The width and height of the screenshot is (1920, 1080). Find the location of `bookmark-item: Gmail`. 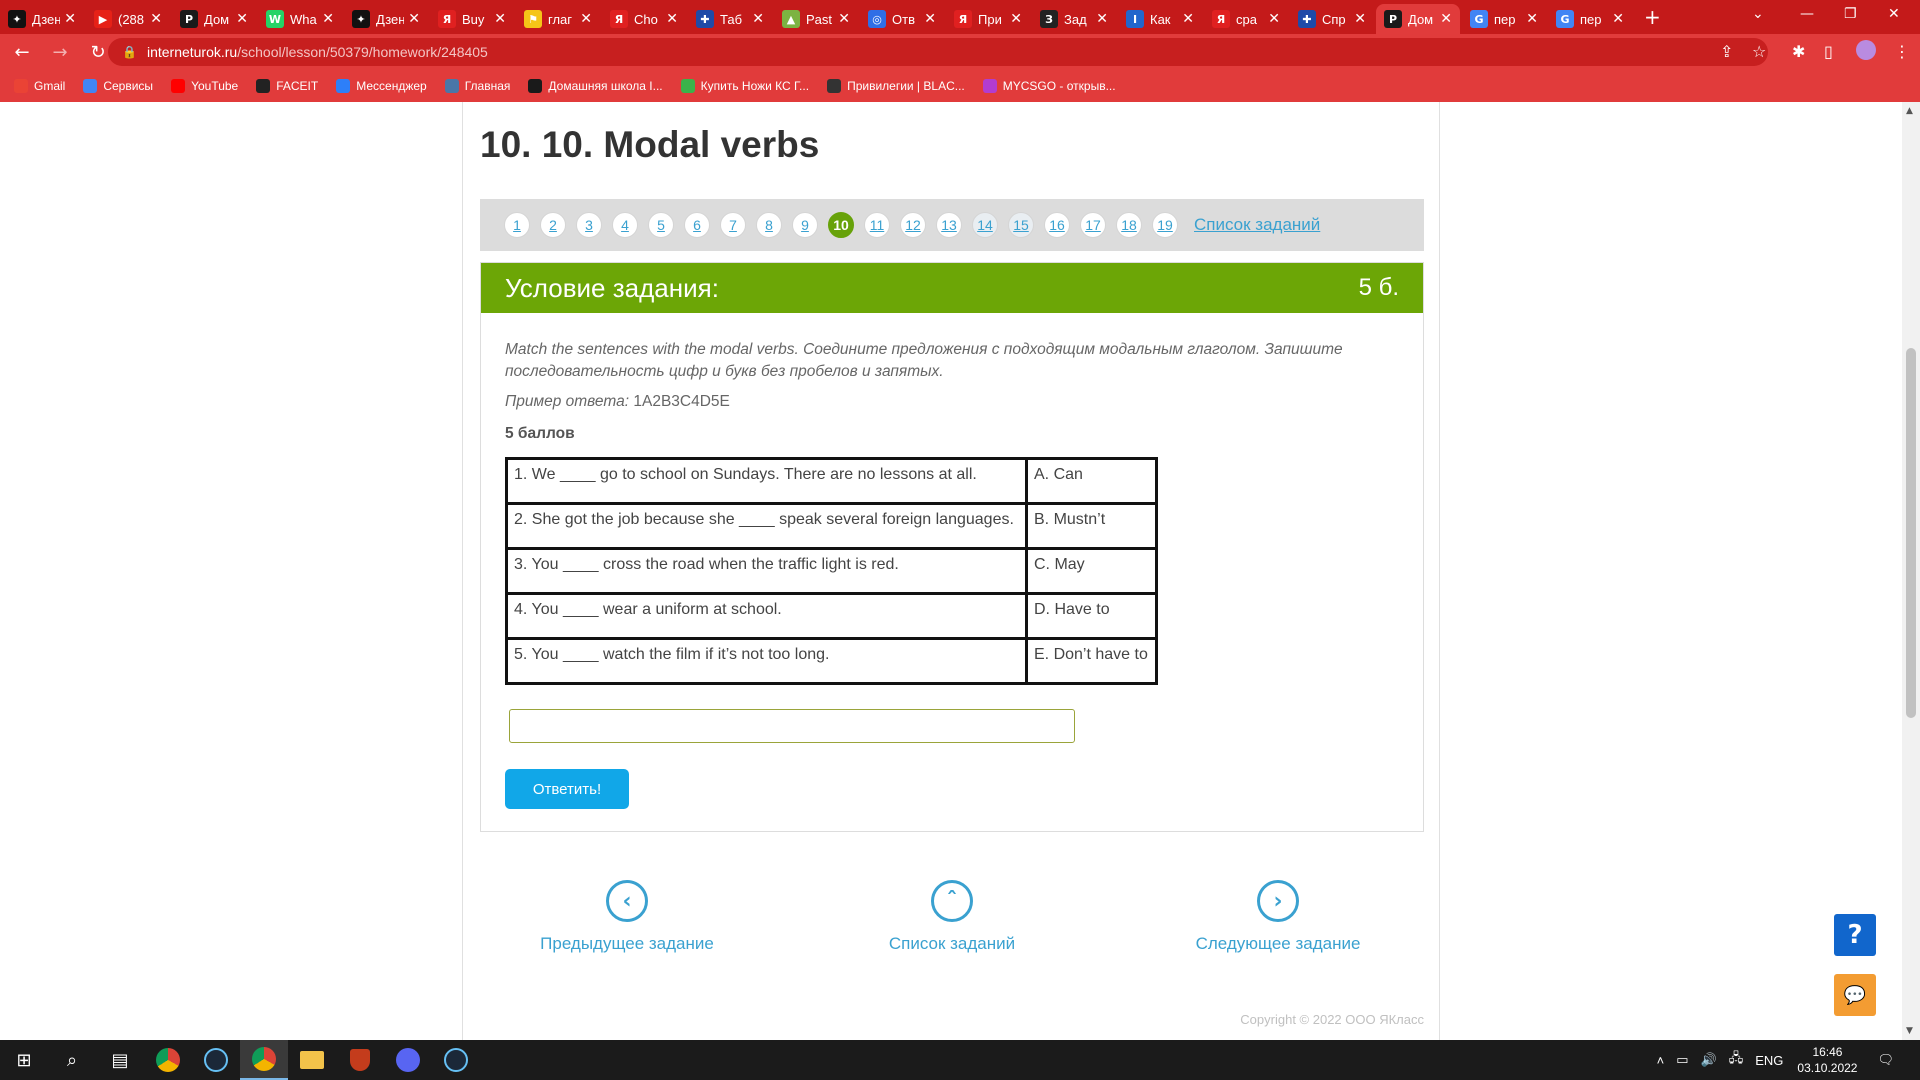

bookmark-item: Gmail is located at coordinates (39, 86).